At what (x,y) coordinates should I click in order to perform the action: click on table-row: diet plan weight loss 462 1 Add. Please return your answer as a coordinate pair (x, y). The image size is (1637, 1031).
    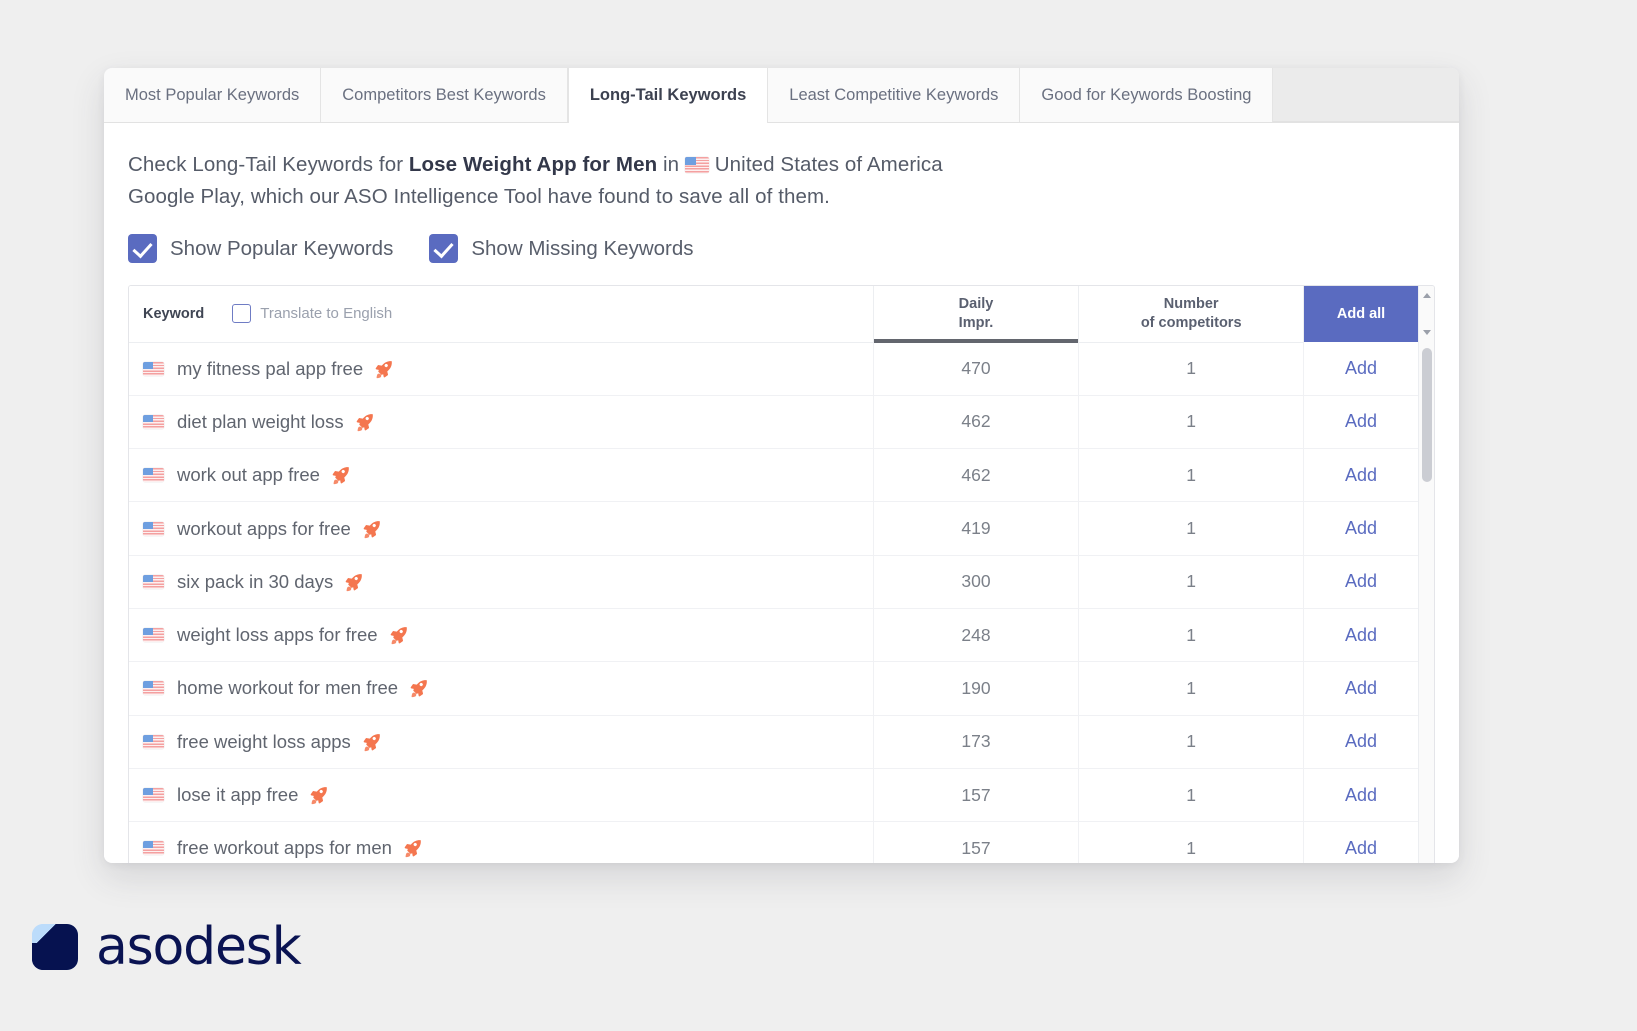
    Looking at the image, I should click on (773, 422).